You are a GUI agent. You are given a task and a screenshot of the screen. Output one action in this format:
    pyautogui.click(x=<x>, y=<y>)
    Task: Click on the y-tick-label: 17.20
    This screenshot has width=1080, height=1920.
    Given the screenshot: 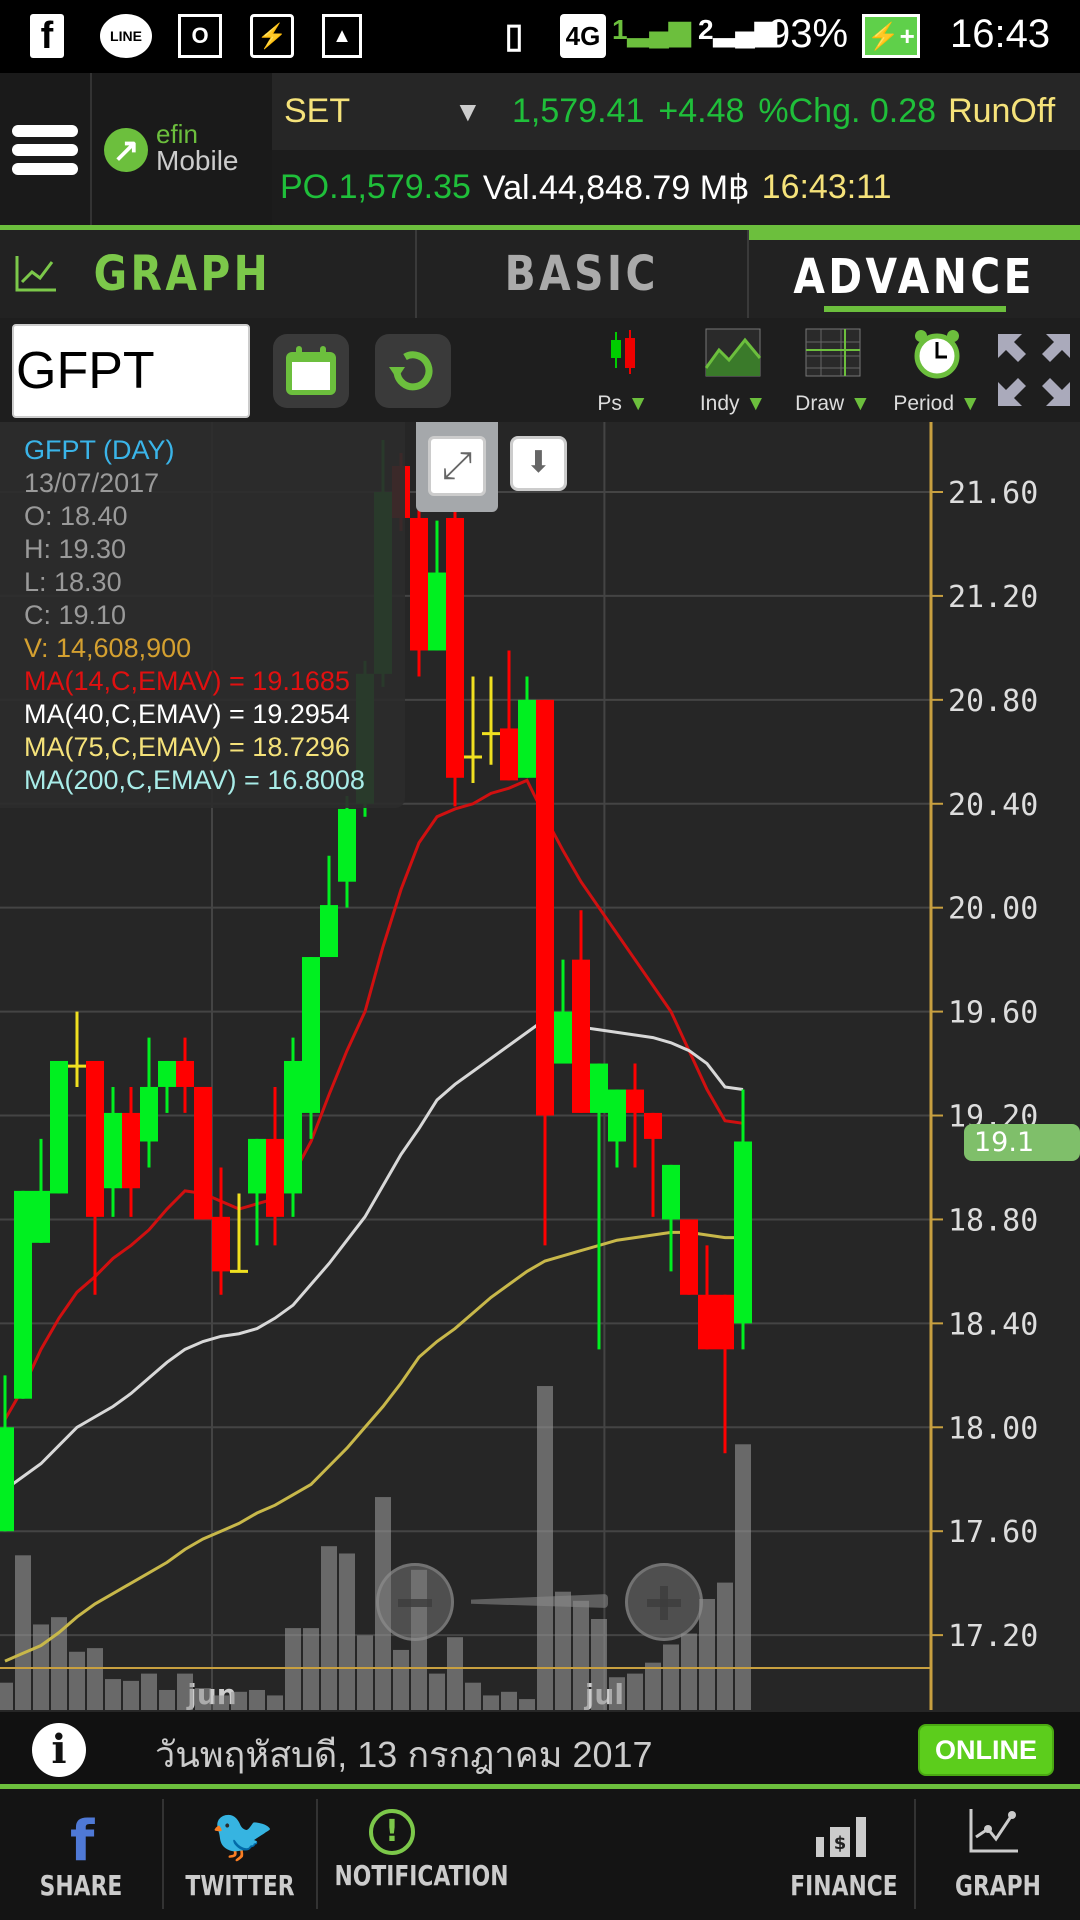 What is the action you would take?
    pyautogui.click(x=993, y=1636)
    